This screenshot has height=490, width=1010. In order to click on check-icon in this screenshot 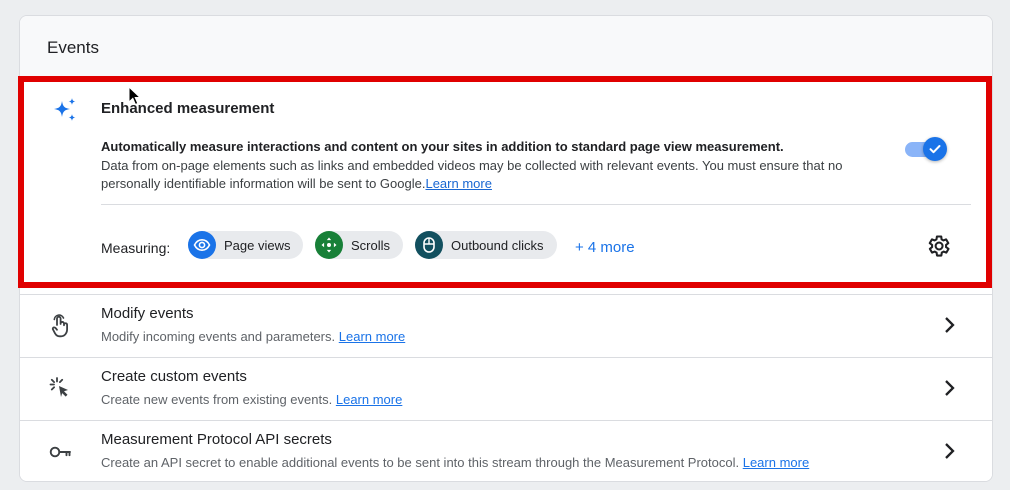, I will do `click(935, 149)`.